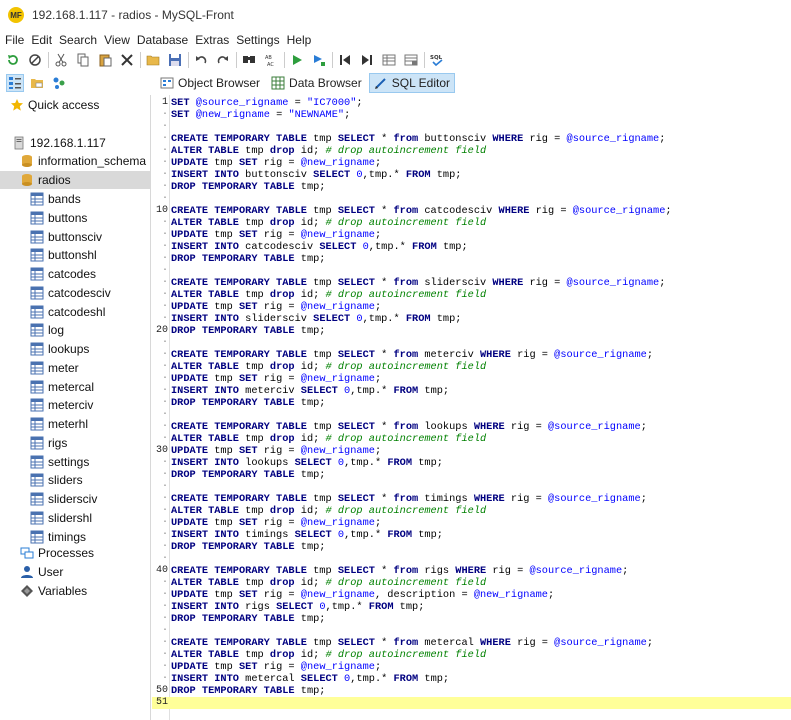  I want to click on table-item-catcodeshl: catcodeshl, so click(67, 312).